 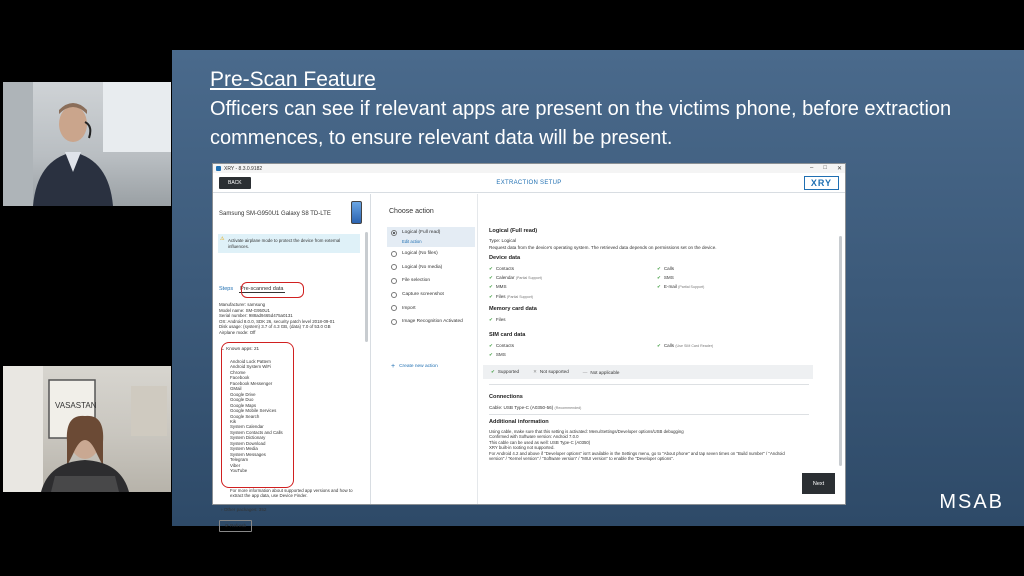 What do you see at coordinates (513, 231) in the screenshot?
I see `action-title: Logical (Full read)` at bounding box center [513, 231].